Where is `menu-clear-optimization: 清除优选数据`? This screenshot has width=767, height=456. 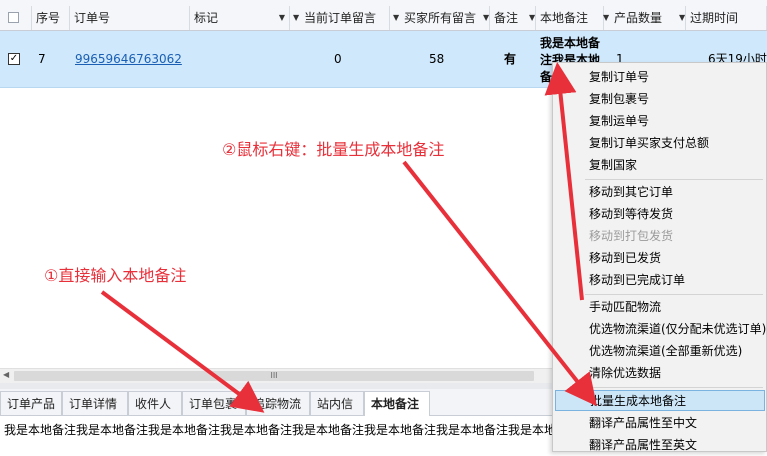 menu-clear-optimization: 清除优选数据 is located at coordinates (660, 373).